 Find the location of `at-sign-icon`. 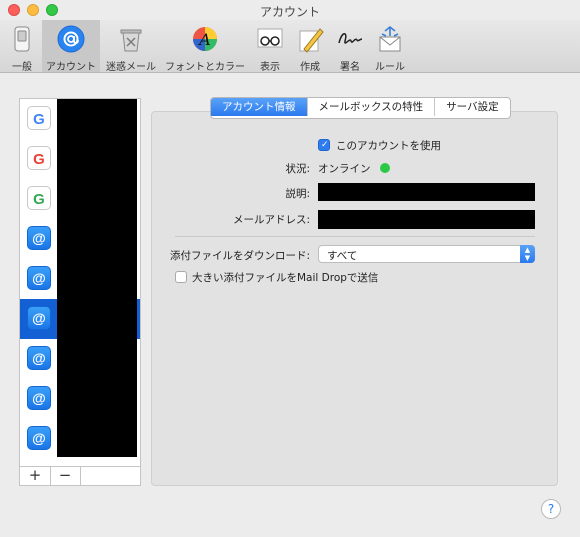

at-sign-icon is located at coordinates (71, 39).